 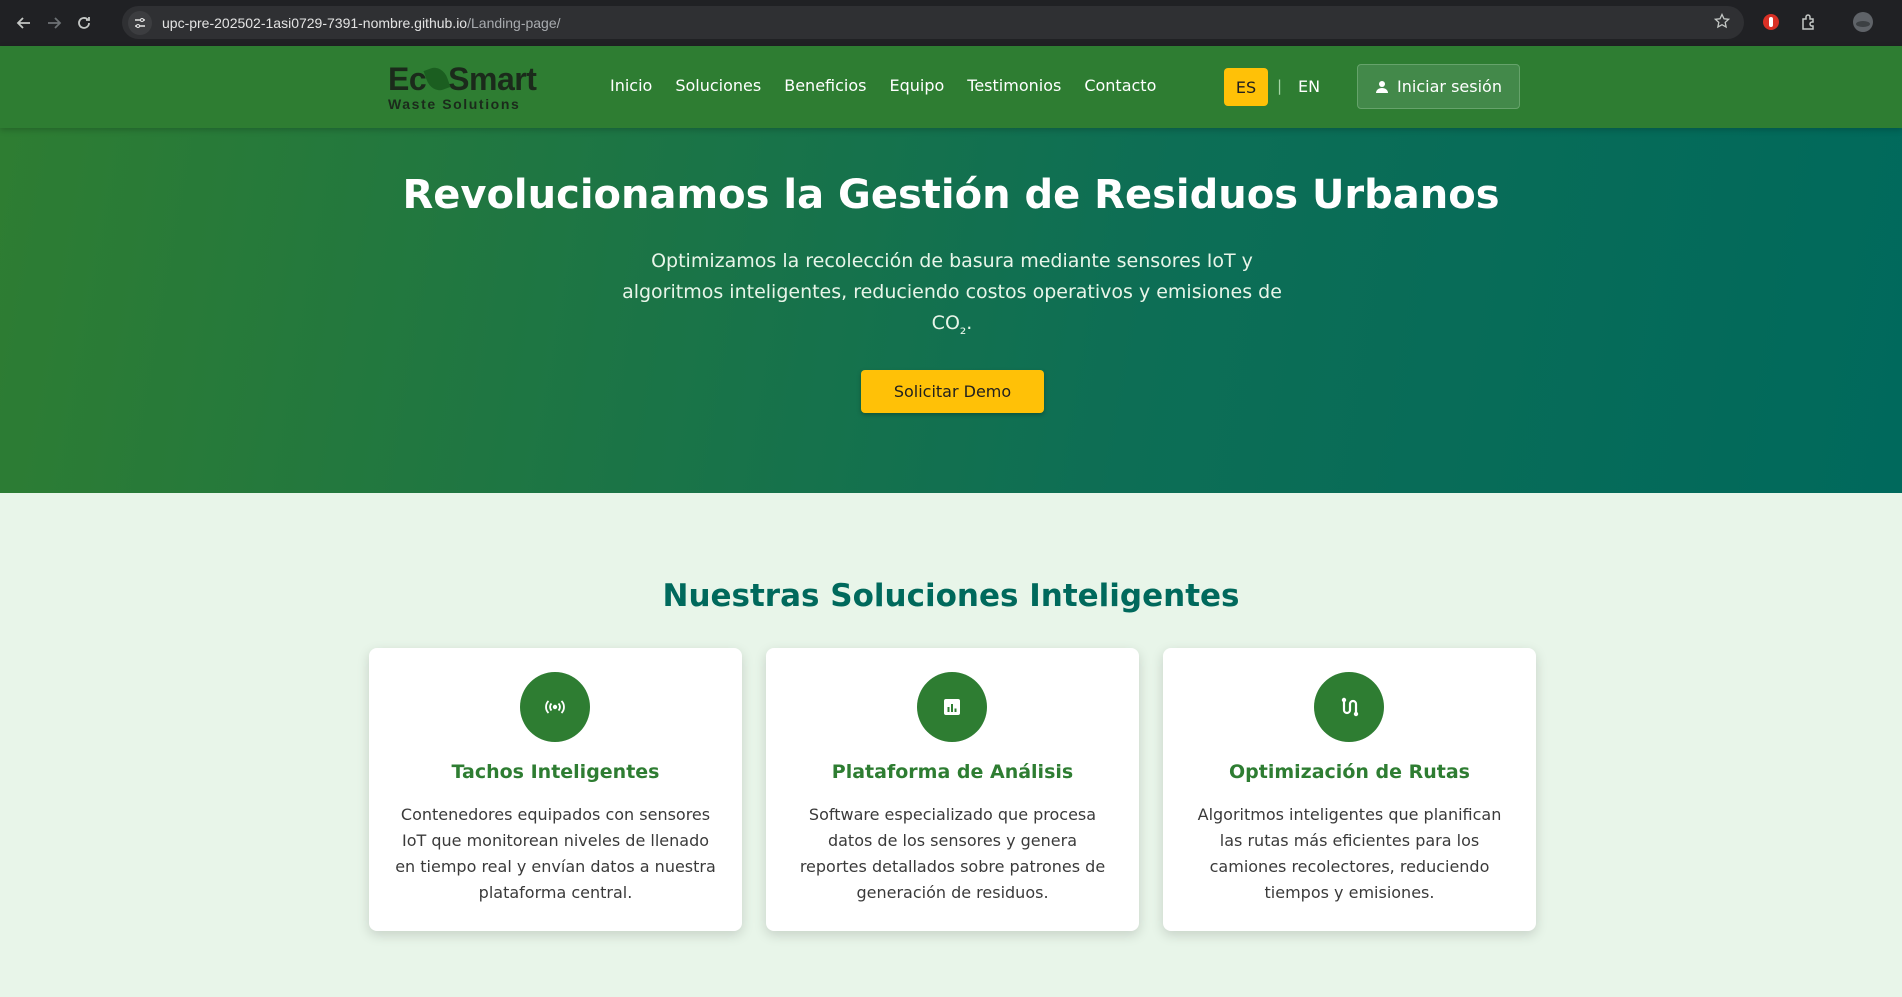 What do you see at coordinates (454, 104) in the screenshot?
I see `logo-subtitle: Waste Solutions` at bounding box center [454, 104].